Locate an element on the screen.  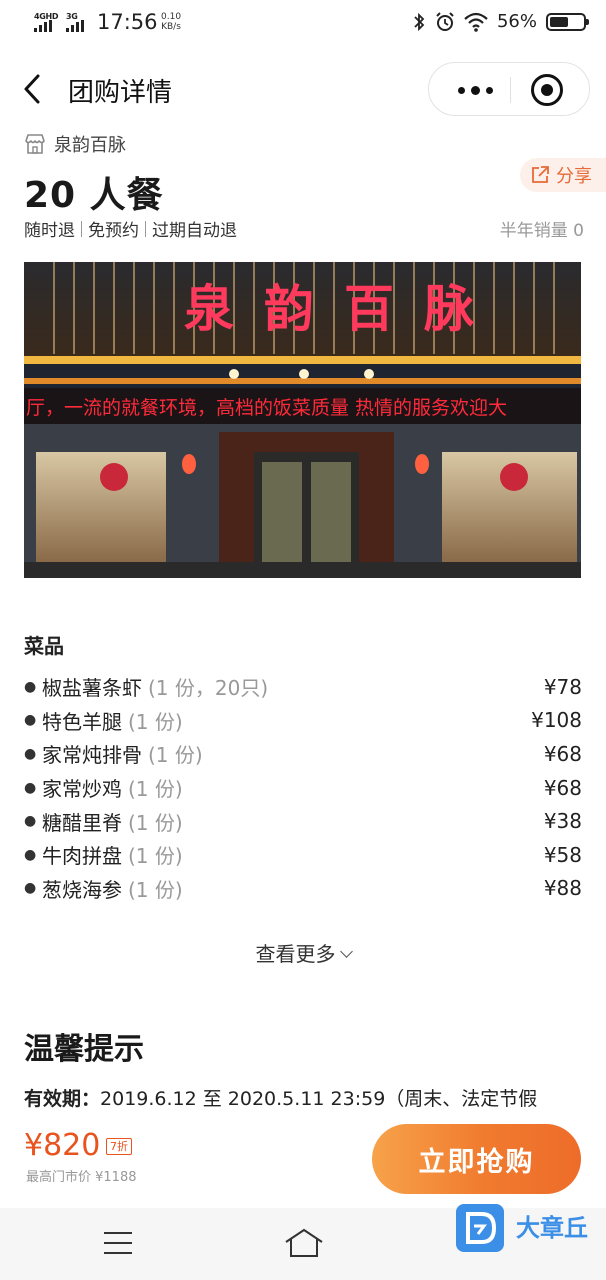
dish-price: ¥108 is located at coordinates (556, 720).